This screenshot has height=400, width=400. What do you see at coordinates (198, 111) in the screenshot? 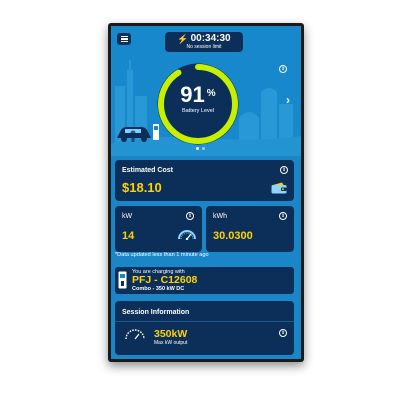
I see `battery-label: Battery Level` at bounding box center [198, 111].